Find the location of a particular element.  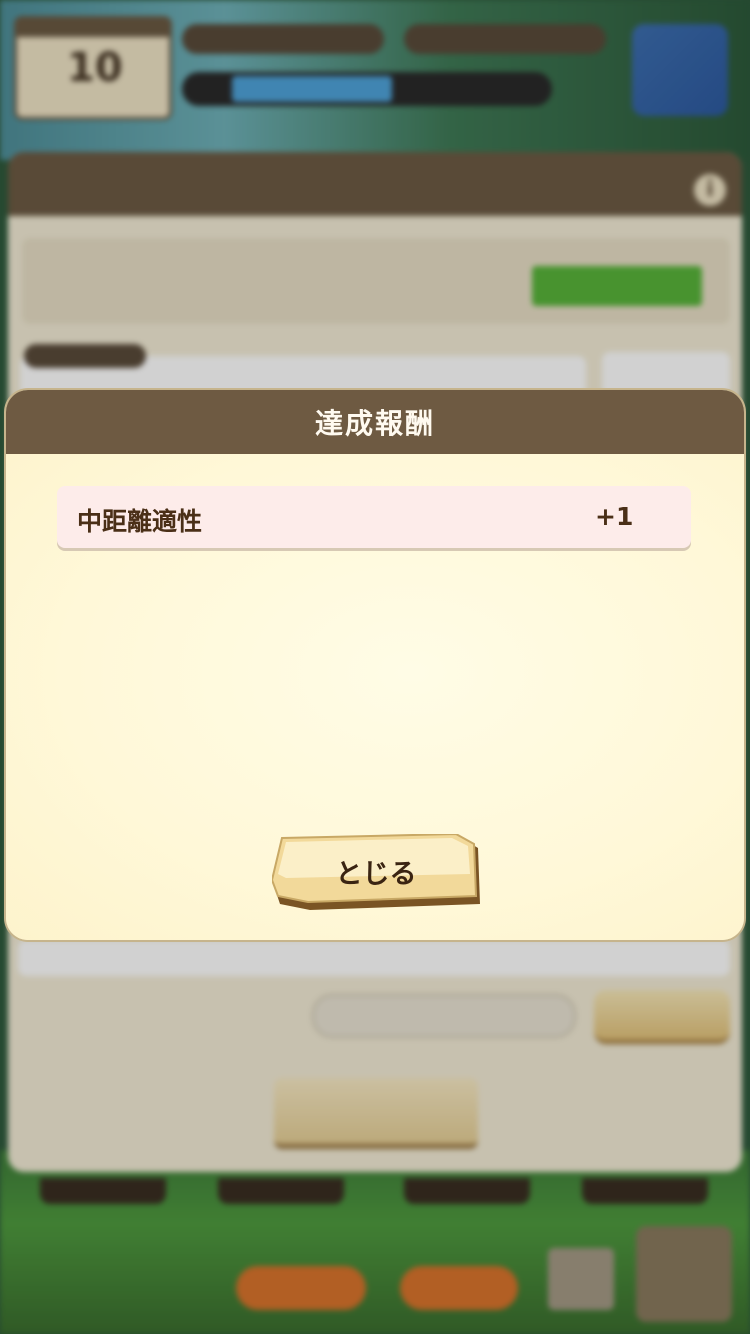

close-button-label: とじる is located at coordinates (376, 874).